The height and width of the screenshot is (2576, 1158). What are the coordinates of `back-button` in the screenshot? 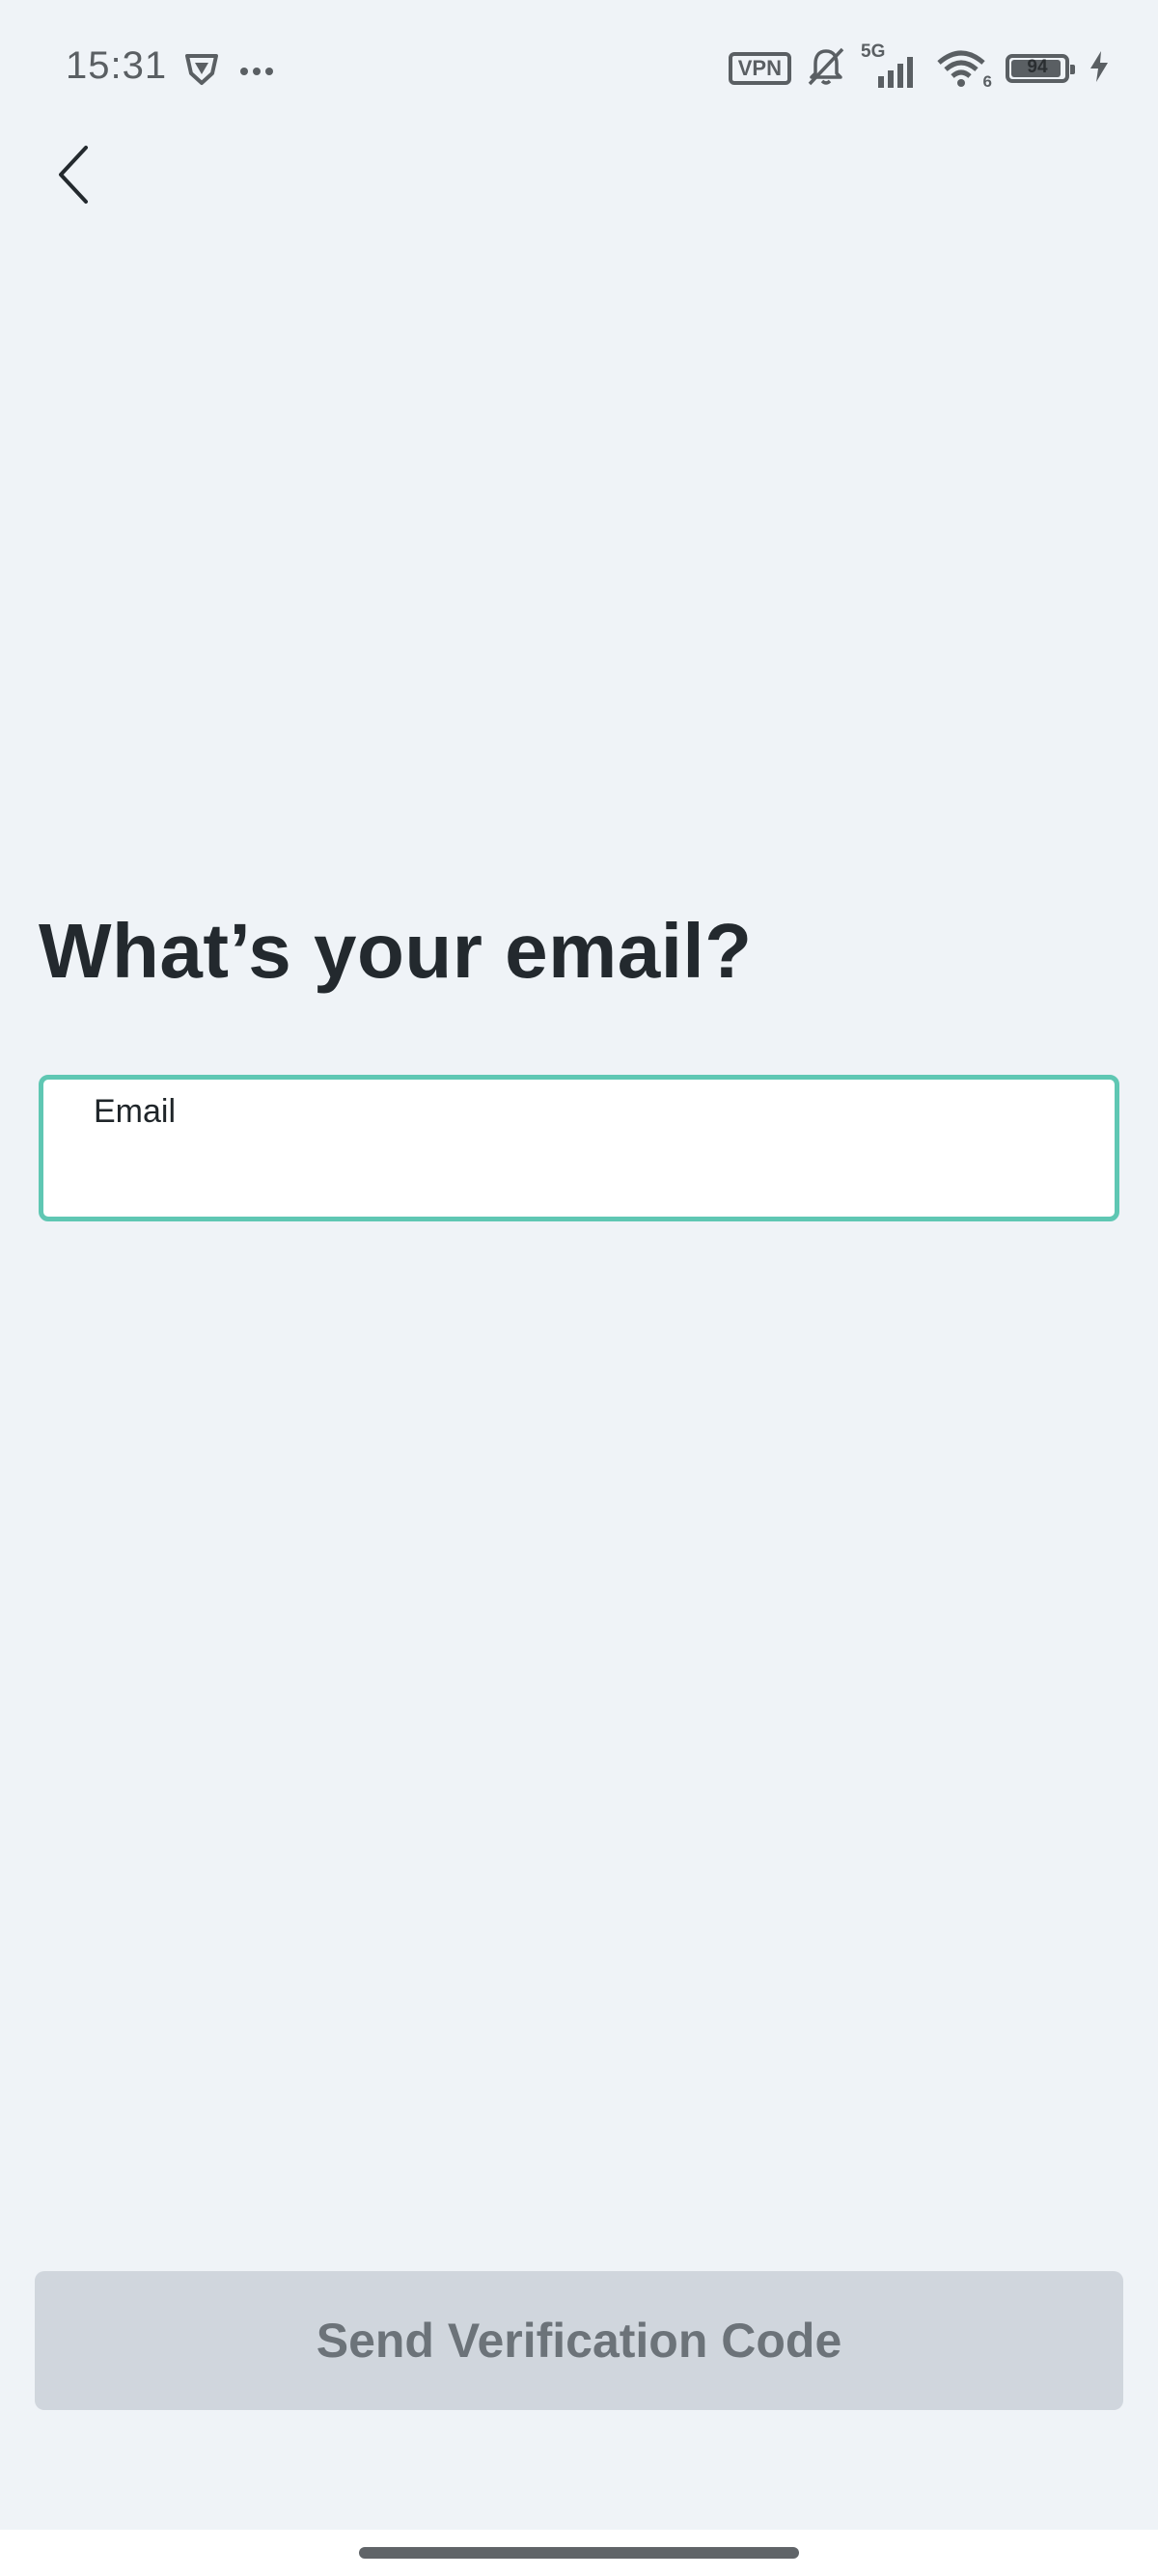 It's located at (74, 176).